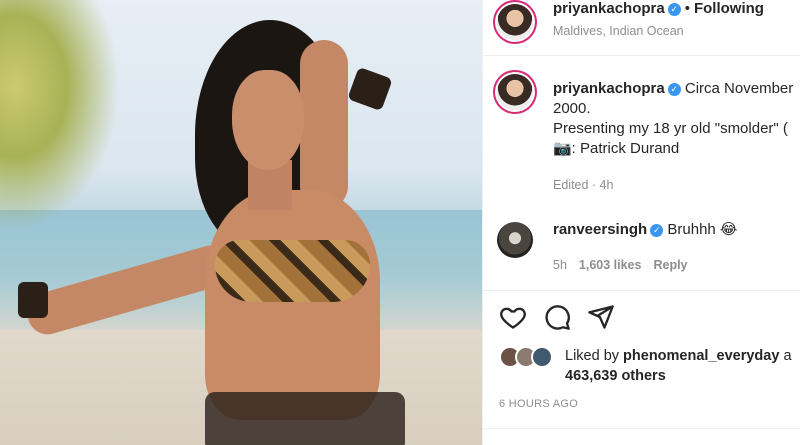 The width and height of the screenshot is (800, 445). Describe the element at coordinates (618, 31) in the screenshot. I see `post-location: Maldives, Indian Ocean` at that location.